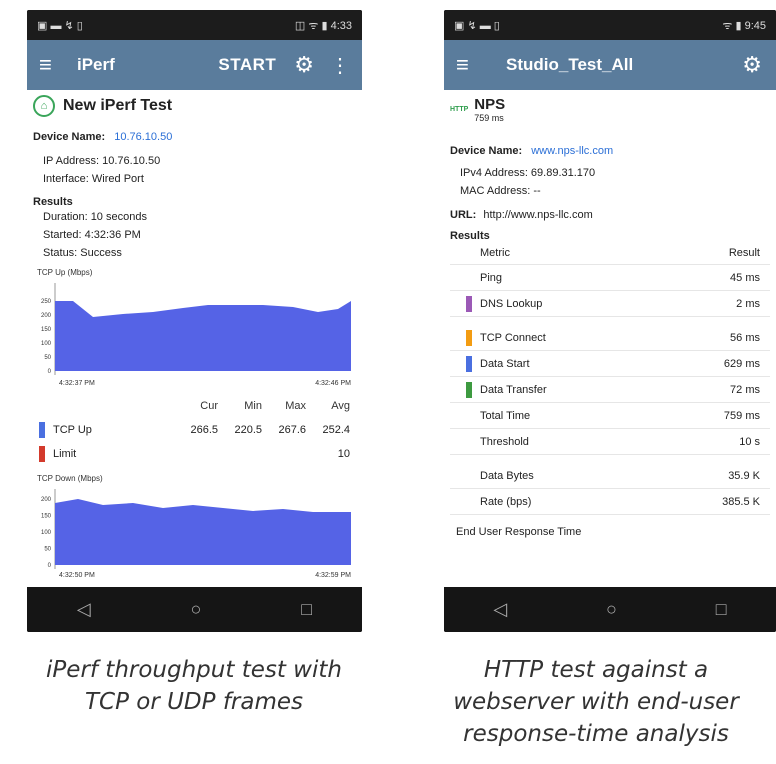  What do you see at coordinates (47, 358) in the screenshot?
I see `chart1-y-tick-label: 50` at bounding box center [47, 358].